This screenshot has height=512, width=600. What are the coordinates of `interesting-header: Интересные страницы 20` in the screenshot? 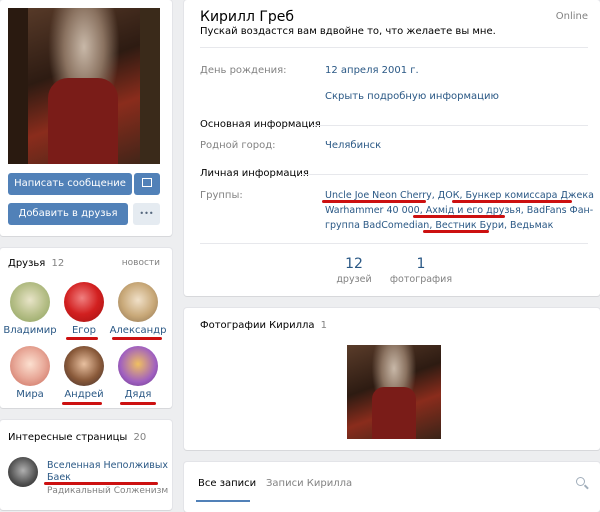 It's located at (77, 437).